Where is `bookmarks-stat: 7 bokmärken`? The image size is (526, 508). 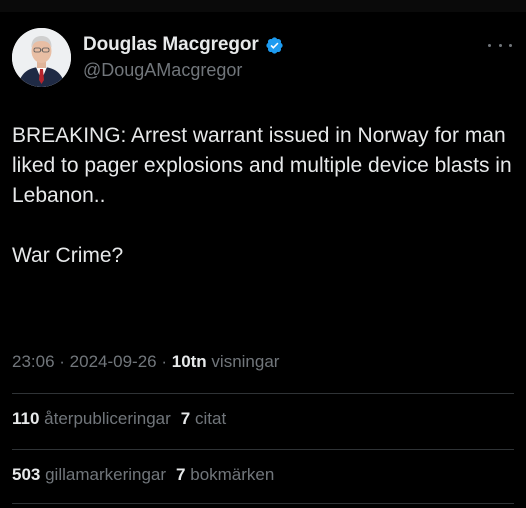
bookmarks-stat: 7 bokmärken is located at coordinates (225, 474).